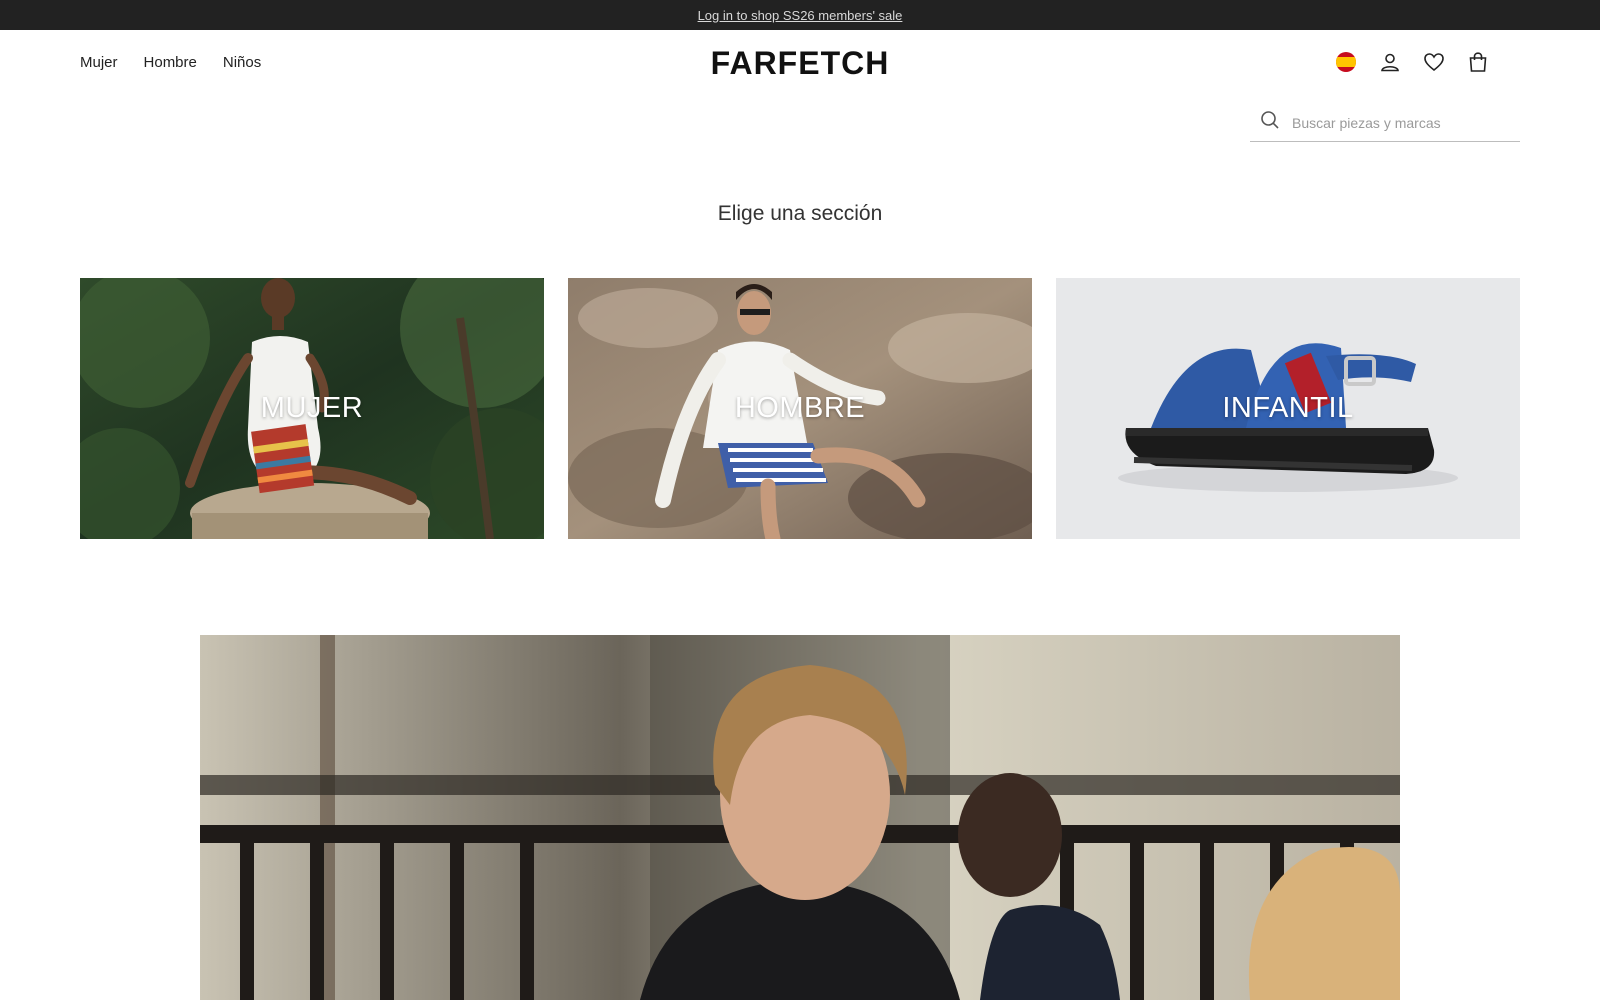 This screenshot has width=1600, height=1000. I want to click on section-title: Elige una sección, so click(800, 213).